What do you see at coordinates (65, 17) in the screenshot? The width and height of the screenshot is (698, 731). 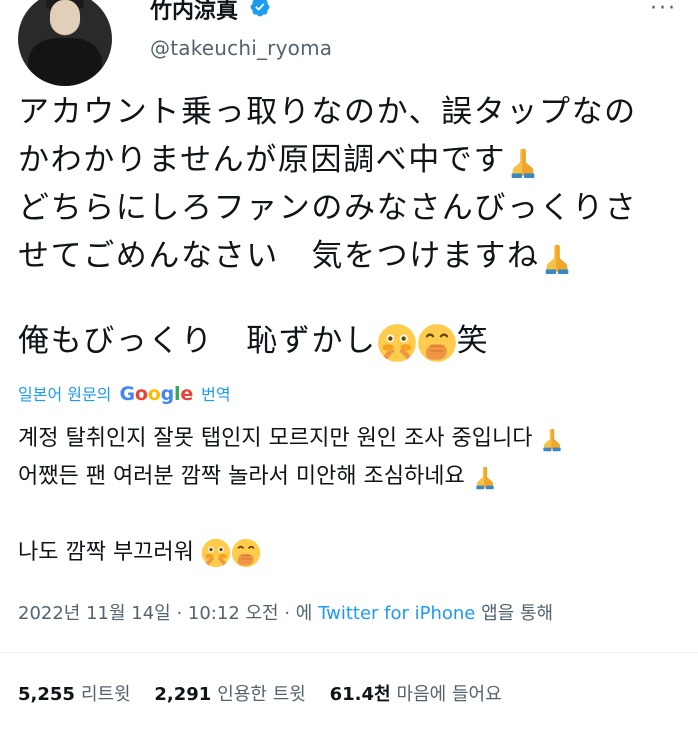 I see `avatar-face` at bounding box center [65, 17].